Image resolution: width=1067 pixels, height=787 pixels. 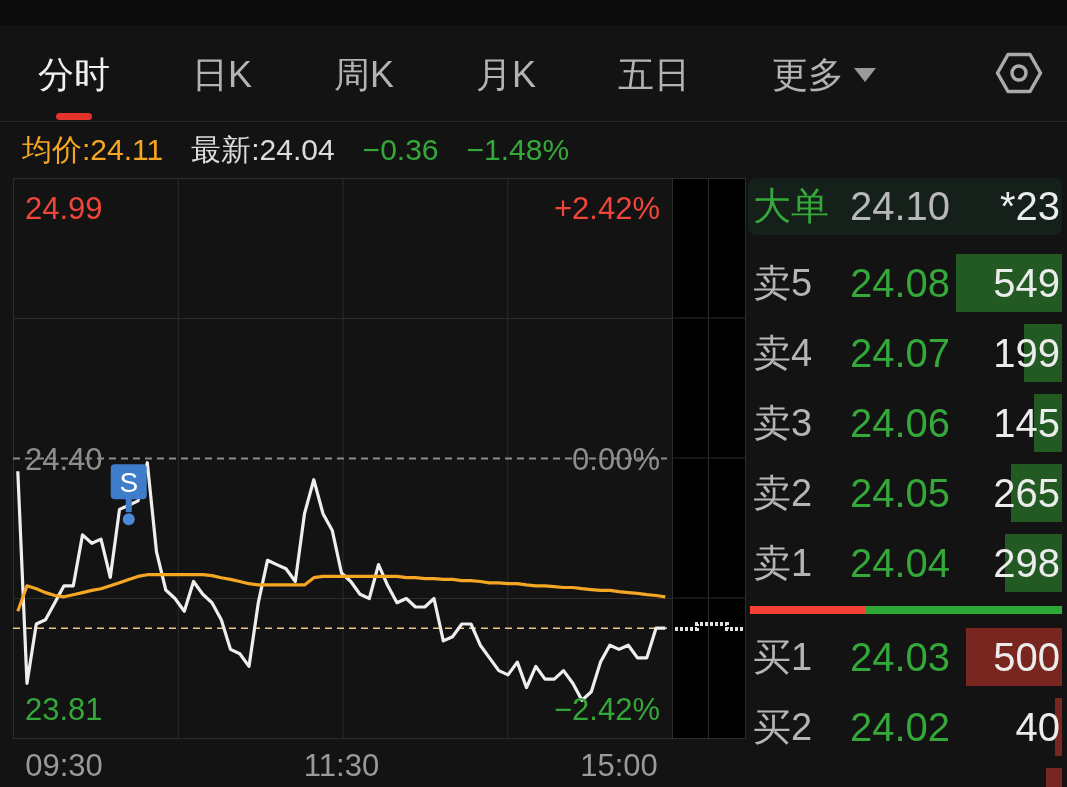 What do you see at coordinates (74, 116) in the screenshot?
I see `active-indicator-icon` at bounding box center [74, 116].